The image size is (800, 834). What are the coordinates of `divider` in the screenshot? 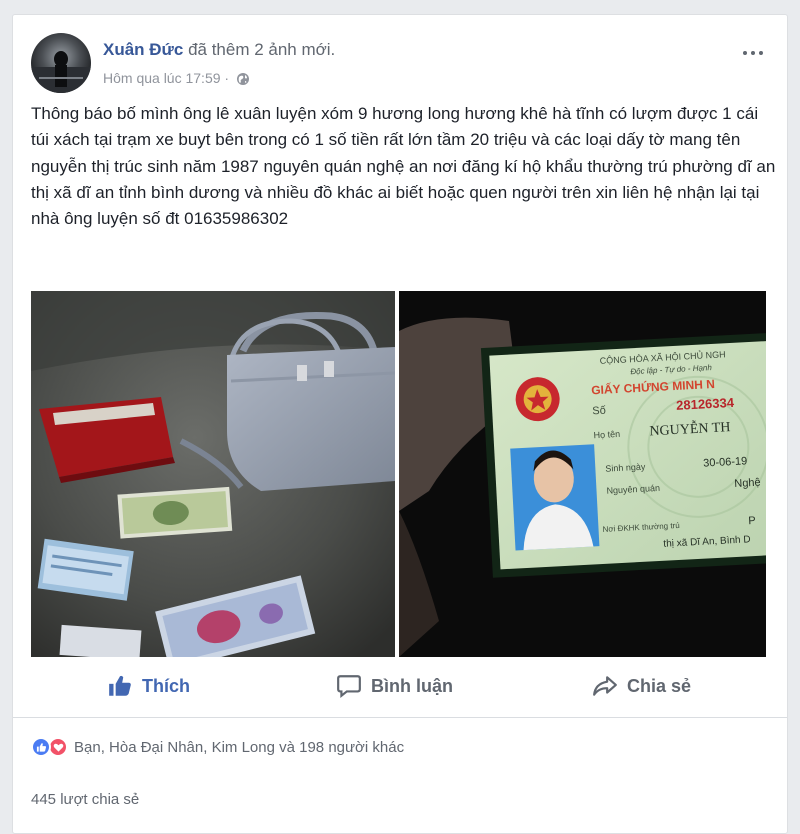 It's located at (400, 717).